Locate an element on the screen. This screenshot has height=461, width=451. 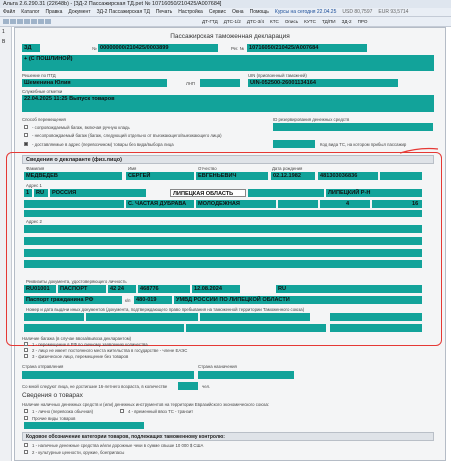
reg-number-field: 10716050/210425/A007684 is located at coordinates (307, 48).